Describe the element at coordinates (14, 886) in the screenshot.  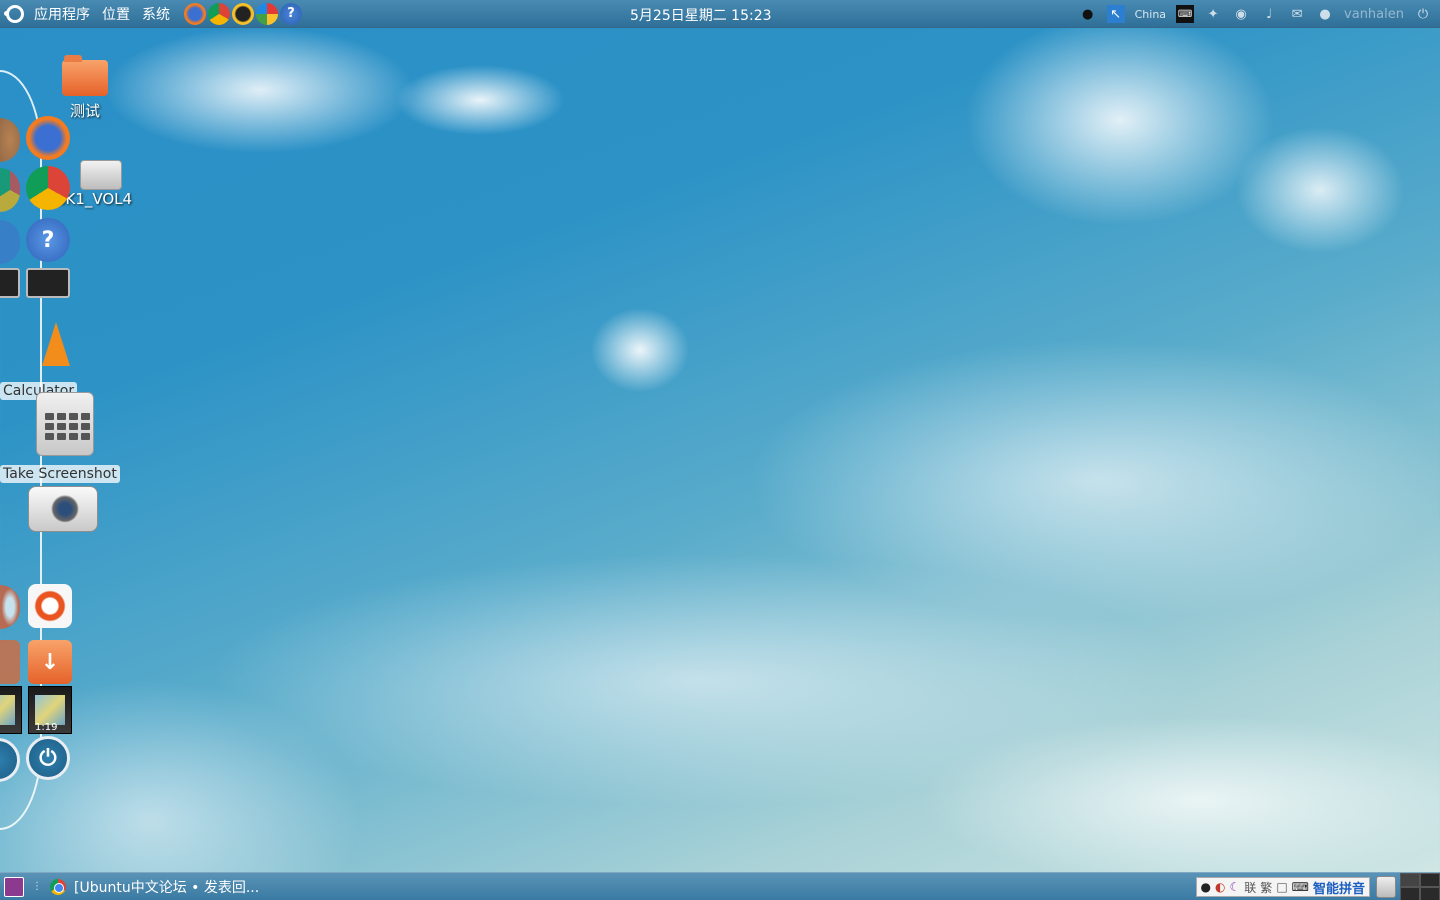
I see `show-desktop-button` at that location.